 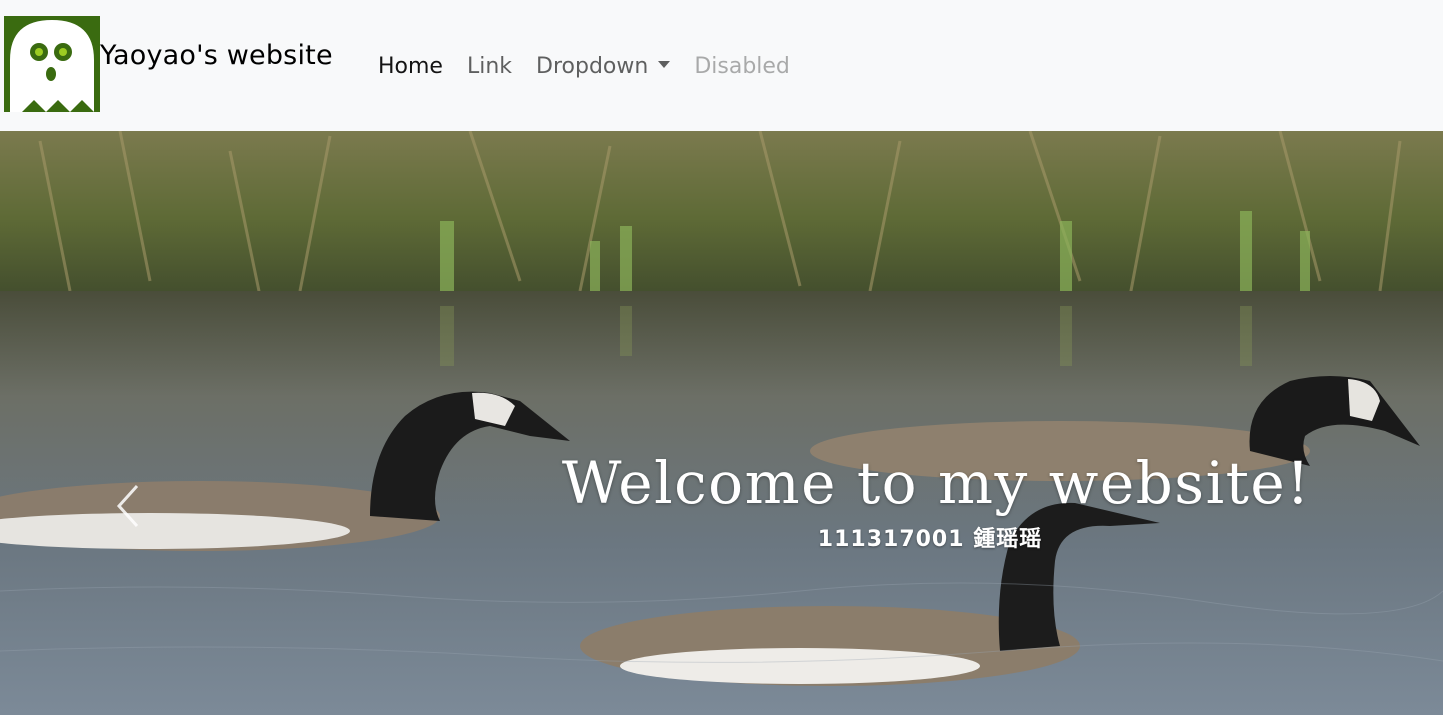 I want to click on carousel-caption-subtitle: 111317001 鍾瑶瑶, so click(x=930, y=539).